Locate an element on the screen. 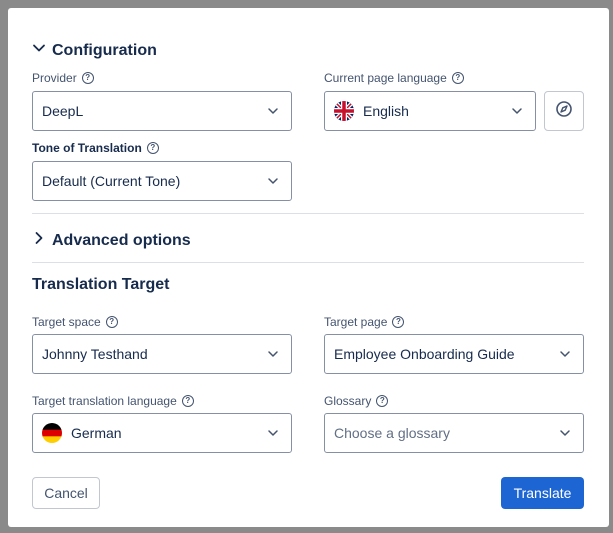 This screenshot has height=533, width=613. chevron-right-icon is located at coordinates (39, 240).